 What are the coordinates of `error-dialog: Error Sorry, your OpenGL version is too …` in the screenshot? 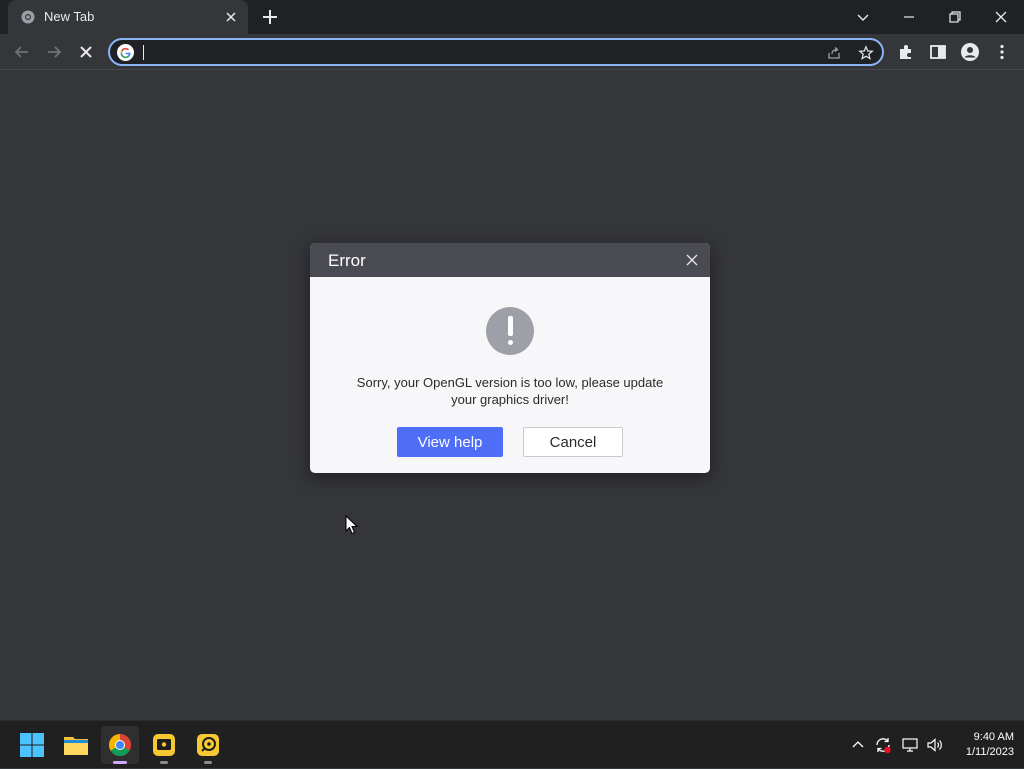 It's located at (510, 358).